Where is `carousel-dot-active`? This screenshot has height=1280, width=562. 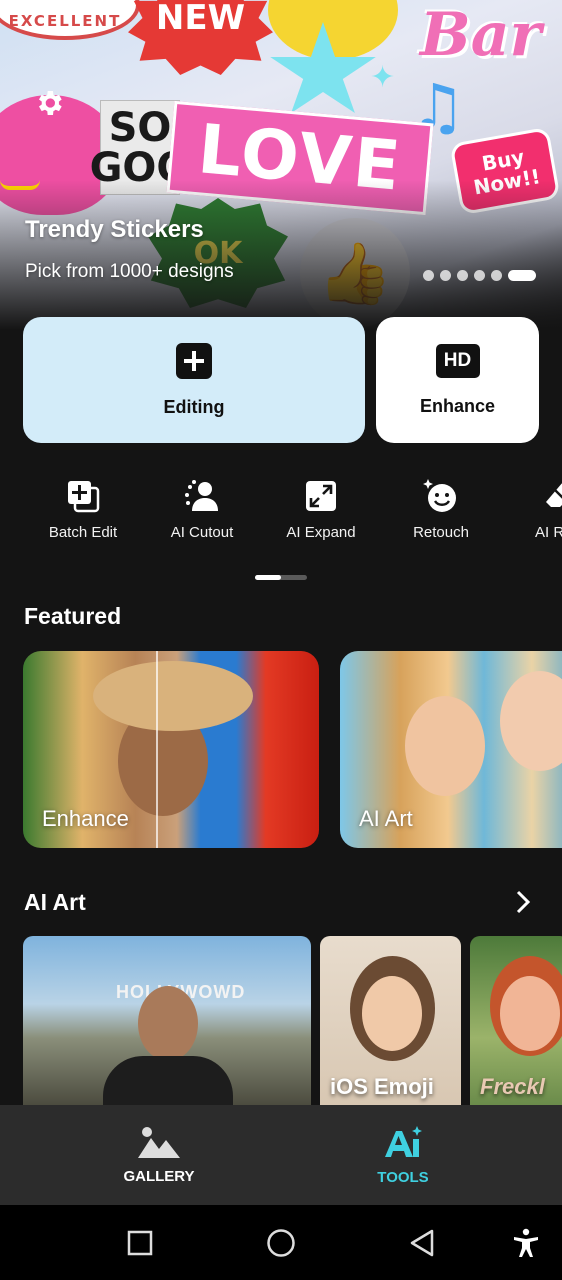
carousel-dot-active is located at coordinates (522, 275).